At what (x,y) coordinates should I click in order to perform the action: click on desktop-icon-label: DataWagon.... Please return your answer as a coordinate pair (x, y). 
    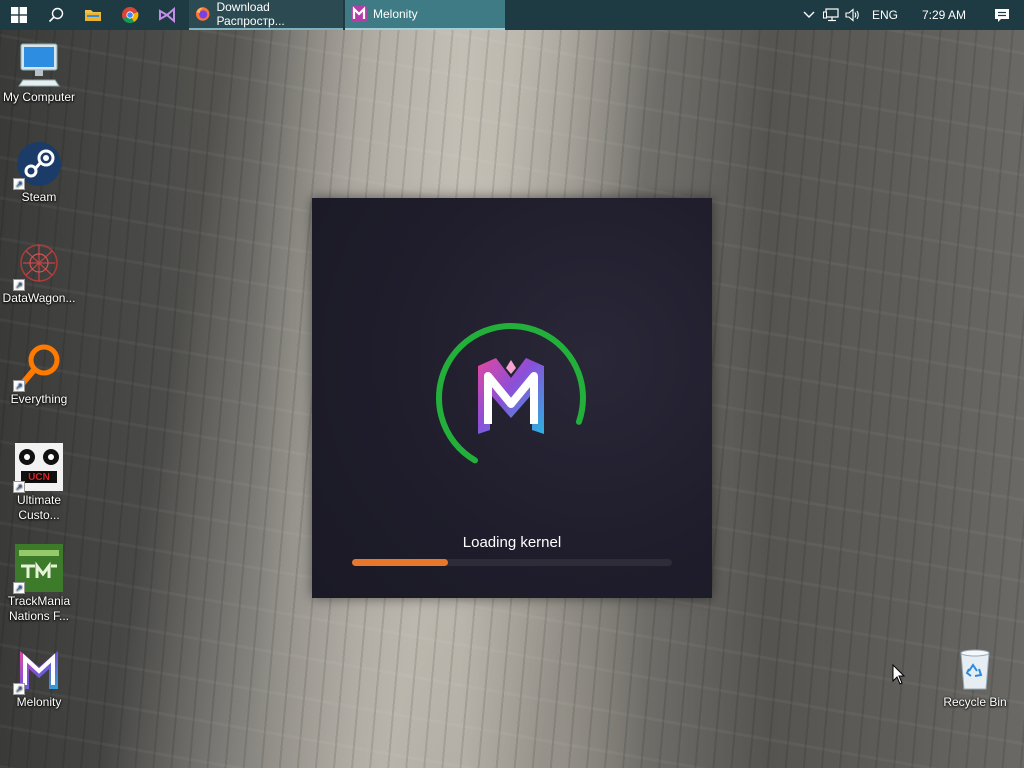
    Looking at the image, I should click on (39, 298).